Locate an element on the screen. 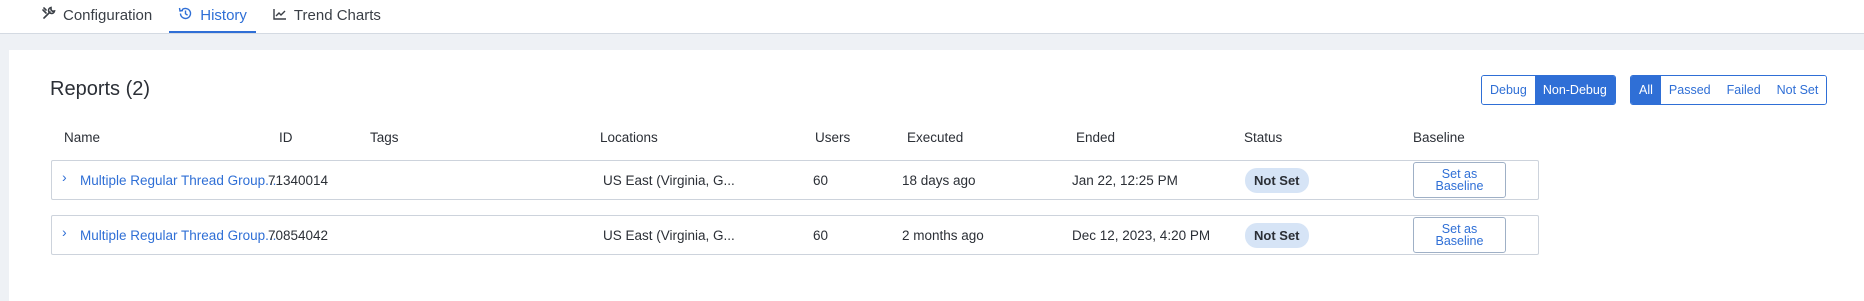 Image resolution: width=1864 pixels, height=301 pixels. report-id: 71340014 is located at coordinates (298, 180).